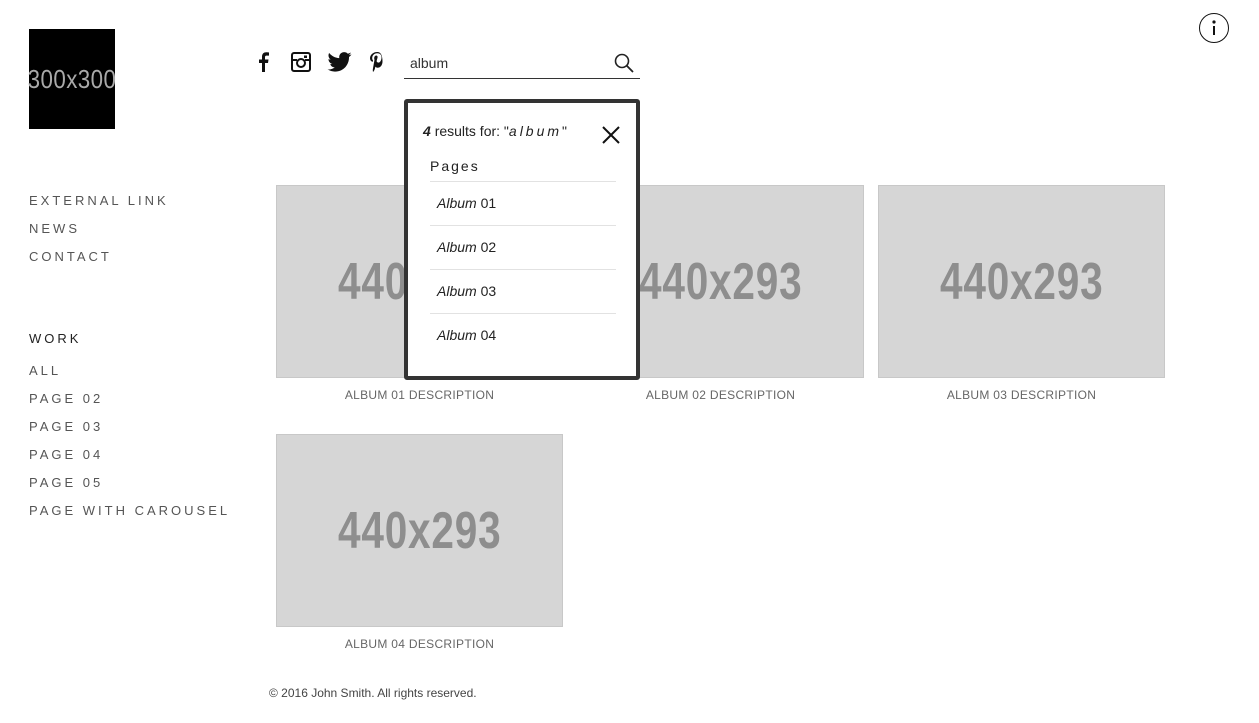 The height and width of the screenshot is (723, 1259). Describe the element at coordinates (373, 693) in the screenshot. I see `footer-copyright: © 2016 John Smith. All rights reserved.` at that location.